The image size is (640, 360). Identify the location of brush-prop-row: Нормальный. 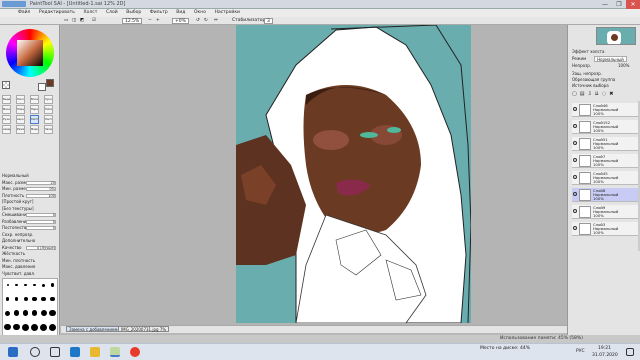
(30, 176).